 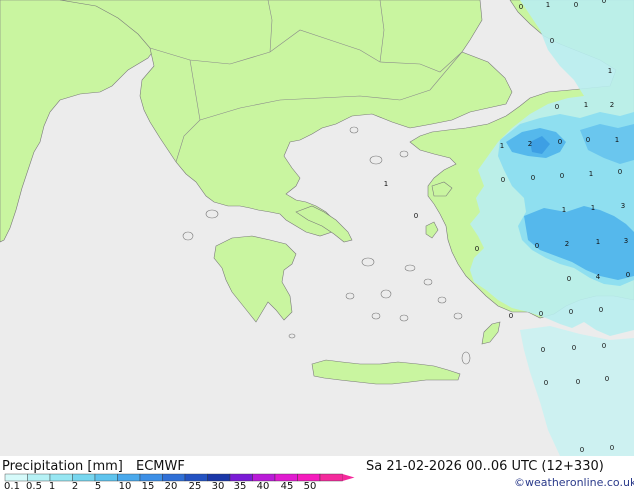 What do you see at coordinates (148, 485) in the screenshot?
I see `legend-tick-label: 15` at bounding box center [148, 485].